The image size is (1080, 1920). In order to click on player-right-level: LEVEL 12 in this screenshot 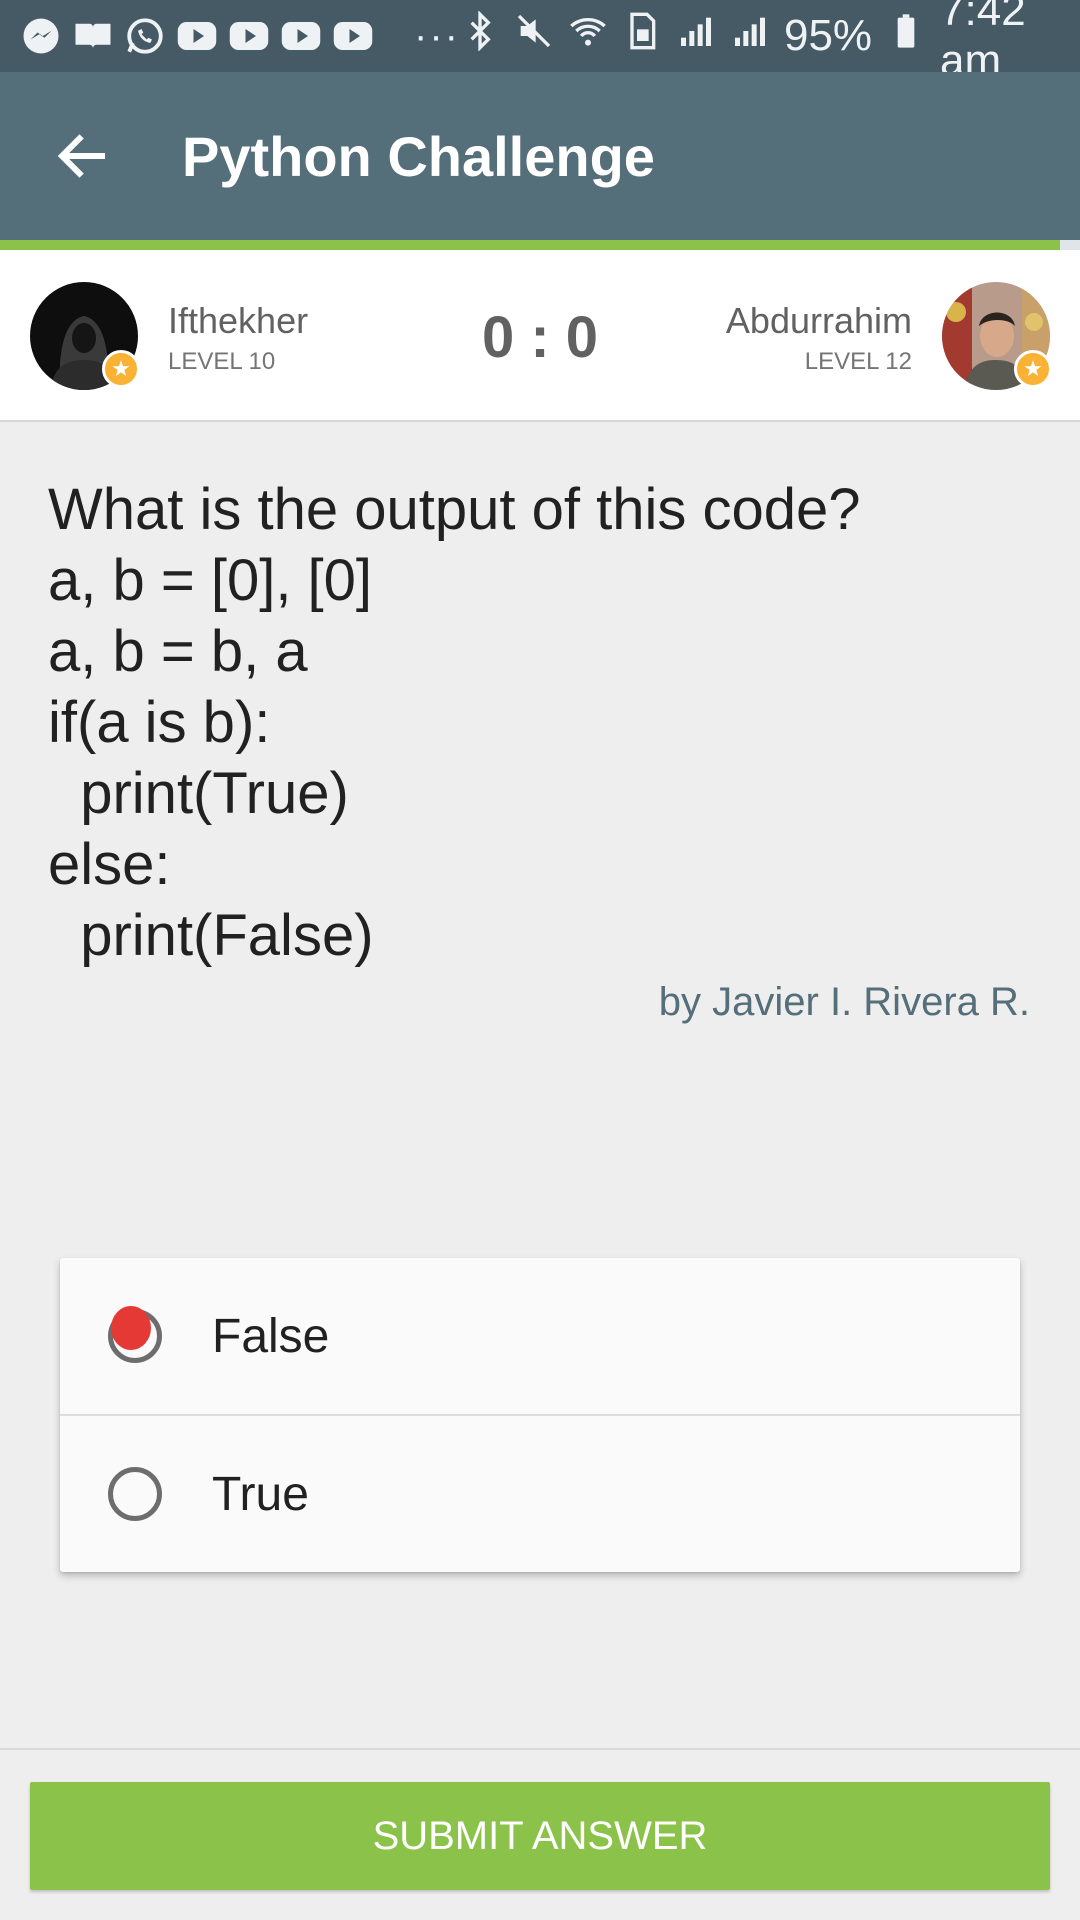, I will do `click(858, 361)`.